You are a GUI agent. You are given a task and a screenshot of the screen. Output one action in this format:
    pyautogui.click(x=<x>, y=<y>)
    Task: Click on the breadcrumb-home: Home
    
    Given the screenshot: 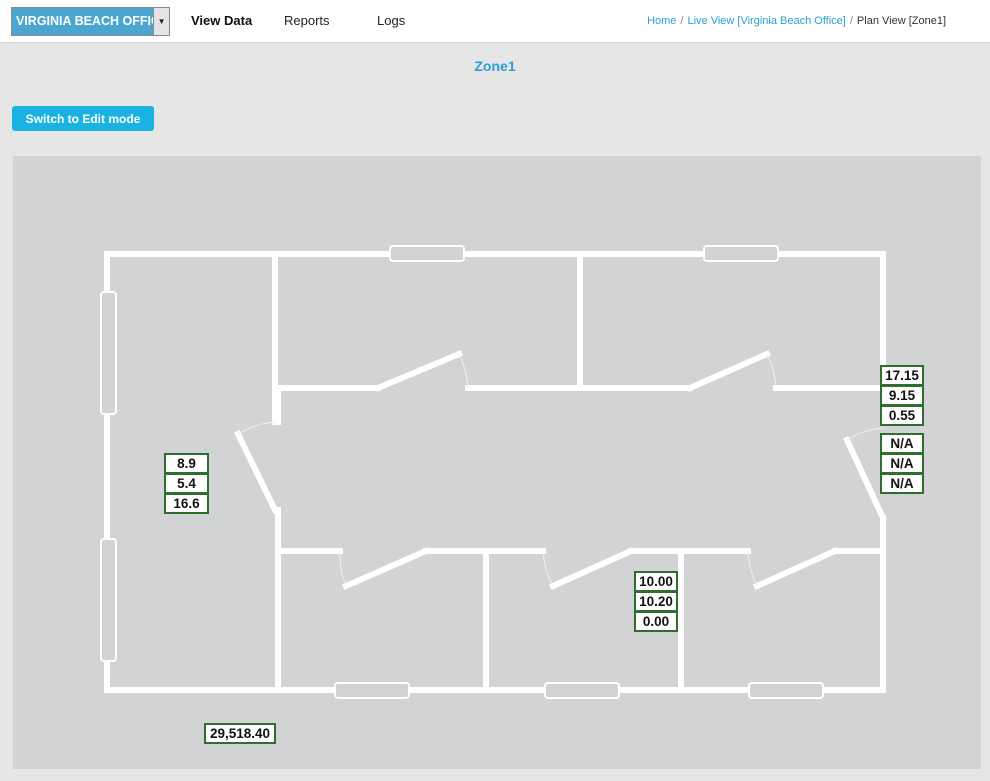 What is the action you would take?
    pyautogui.click(x=661, y=21)
    